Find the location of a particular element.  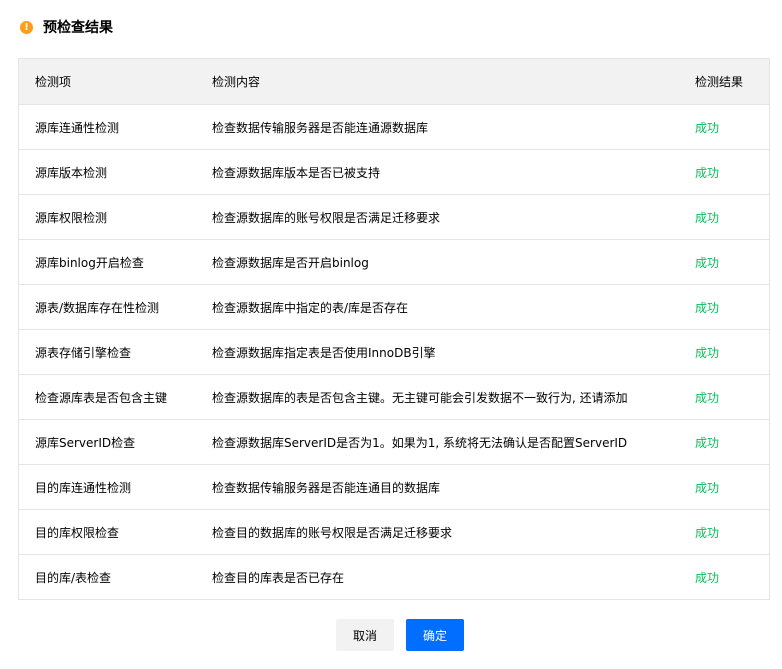

column-header-result: 检测结果 is located at coordinates (719, 82).